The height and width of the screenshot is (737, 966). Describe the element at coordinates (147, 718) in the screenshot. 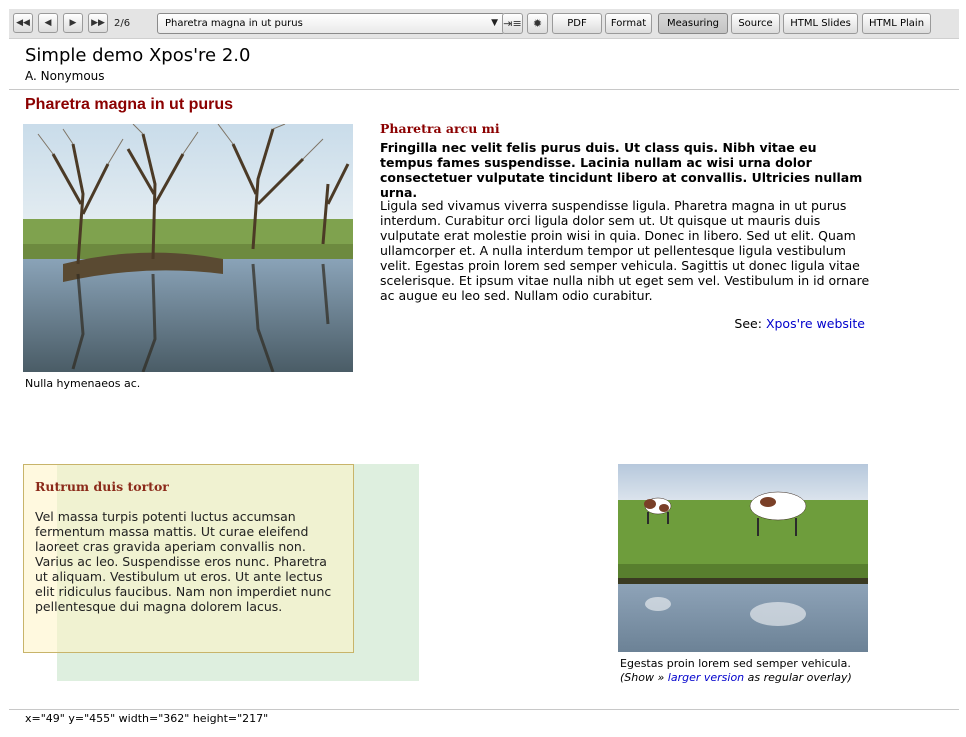

I see `measurement-status: x="49" y="455" width="362" height="217"` at that location.